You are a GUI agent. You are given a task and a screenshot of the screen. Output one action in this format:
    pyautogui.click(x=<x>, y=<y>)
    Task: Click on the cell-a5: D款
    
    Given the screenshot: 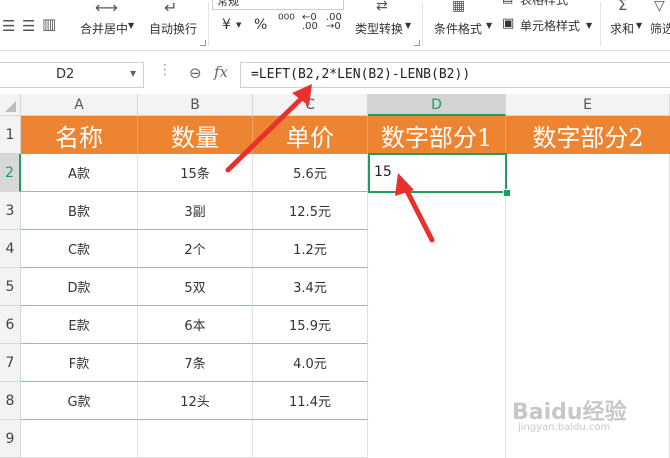 What is the action you would take?
    pyautogui.click(x=79, y=287)
    